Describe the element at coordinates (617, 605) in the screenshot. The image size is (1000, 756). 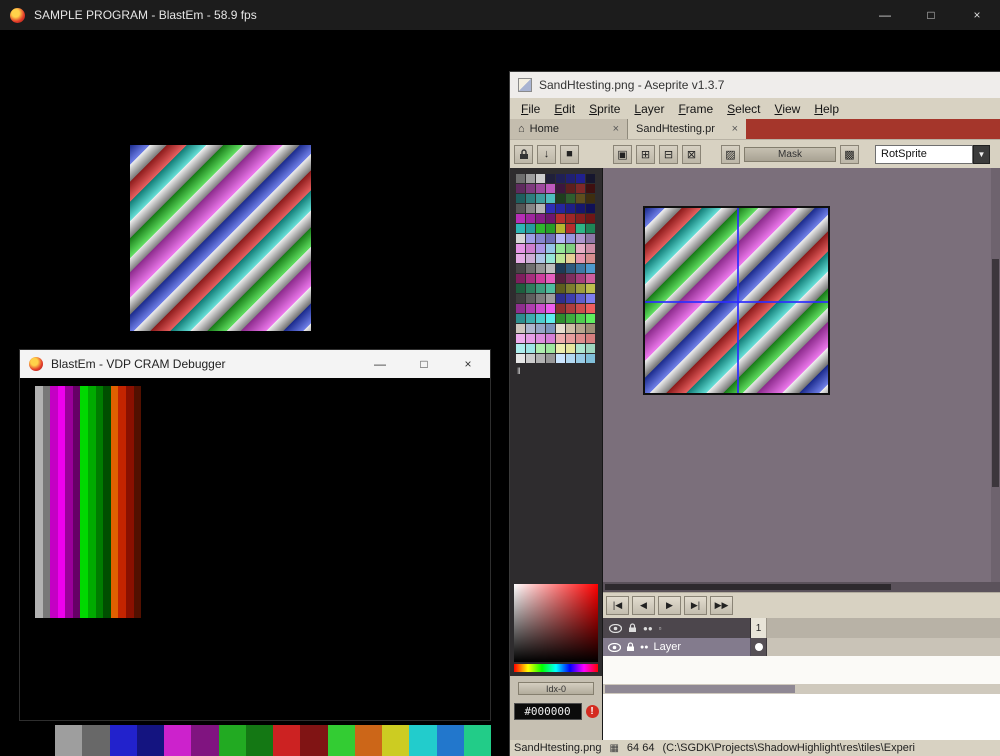
I see `first-frame-button: |◀` at that location.